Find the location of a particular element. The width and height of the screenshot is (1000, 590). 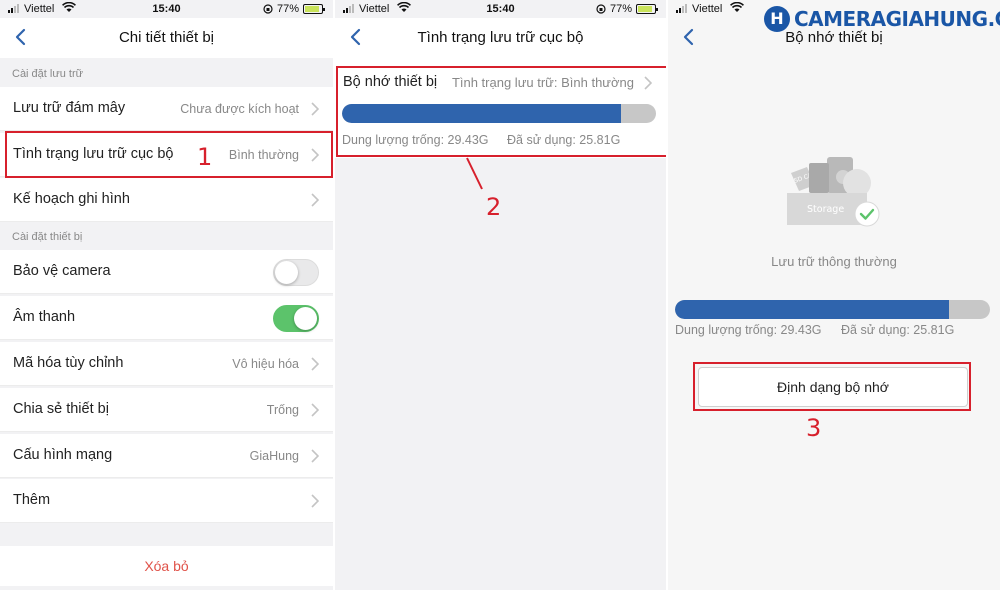

wifi-icon is located at coordinates (737, 7).